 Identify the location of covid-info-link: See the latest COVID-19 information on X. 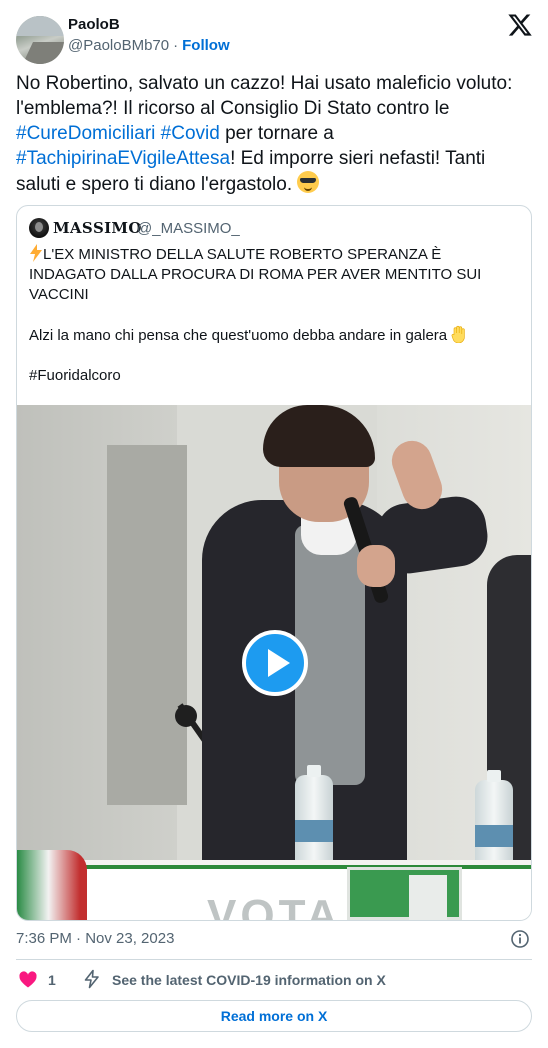
(249, 980).